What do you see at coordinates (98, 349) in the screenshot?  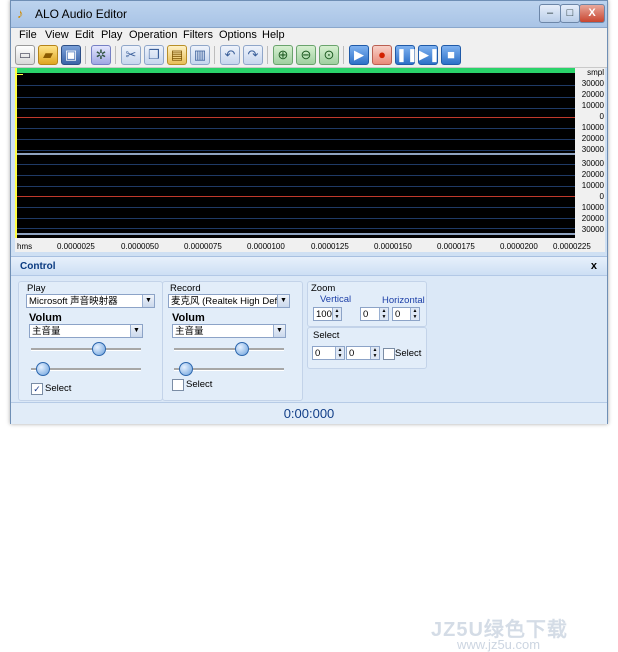 I see `play-volume-slider-knob` at bounding box center [98, 349].